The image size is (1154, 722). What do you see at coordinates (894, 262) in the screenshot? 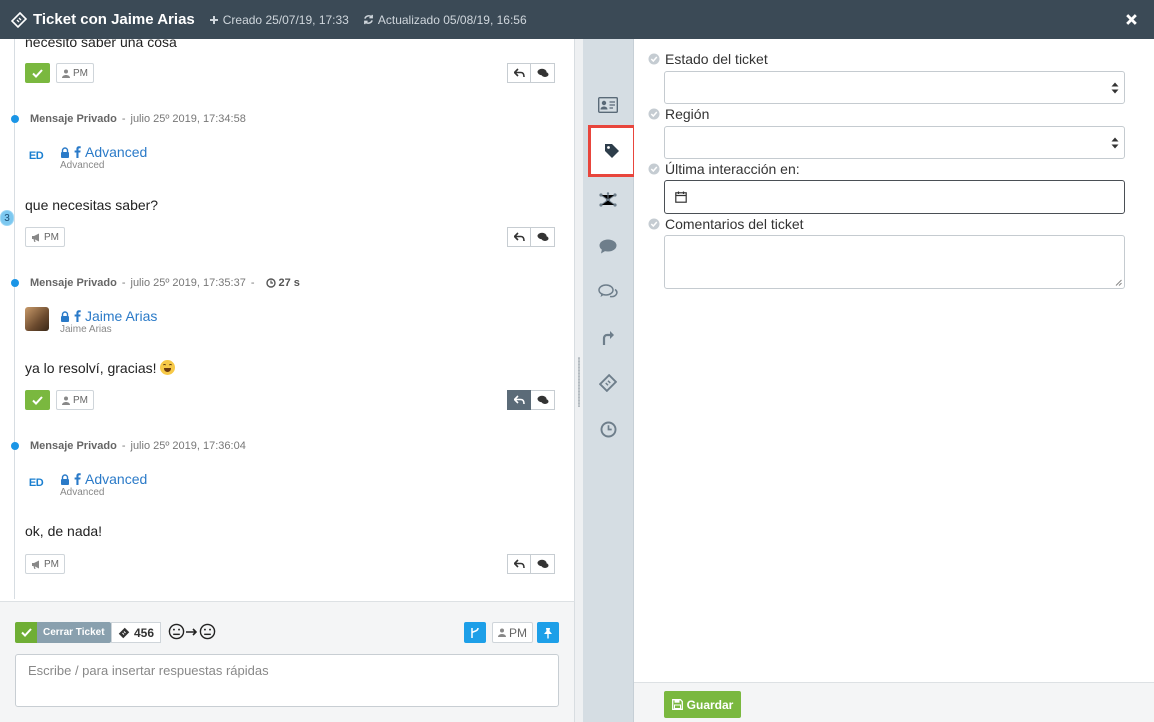
I see `comentarios-textarea` at bounding box center [894, 262].